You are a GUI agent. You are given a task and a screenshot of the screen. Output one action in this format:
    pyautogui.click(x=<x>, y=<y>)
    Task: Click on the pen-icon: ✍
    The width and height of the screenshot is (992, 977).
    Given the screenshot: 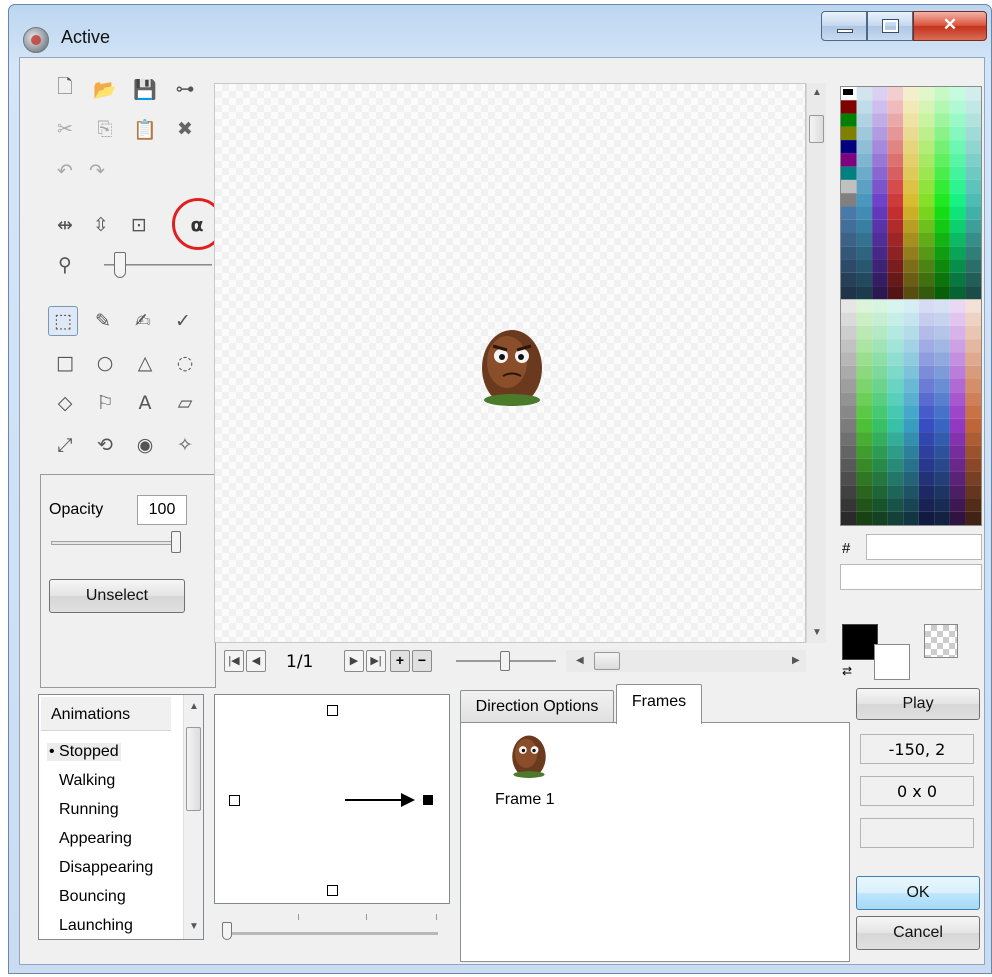 What is the action you would take?
    pyautogui.click(x=143, y=321)
    